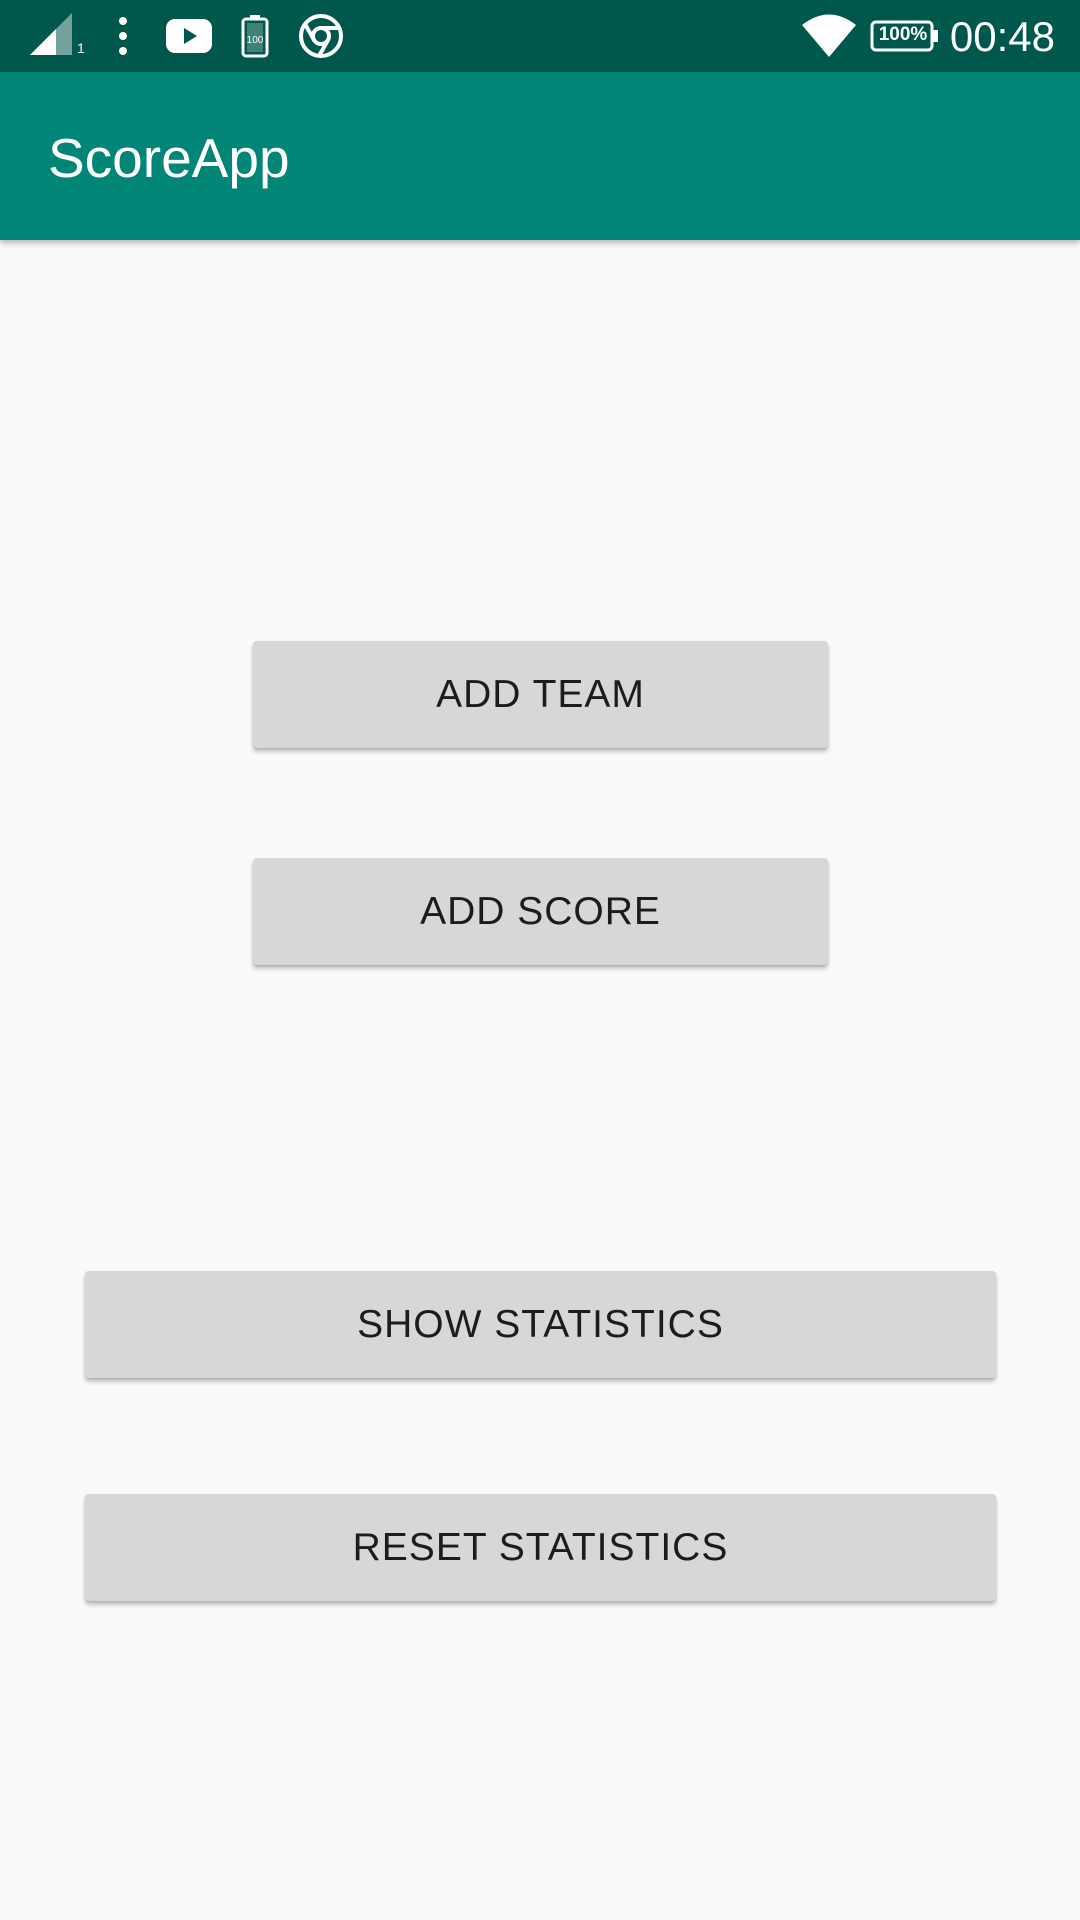 This screenshot has height=1920, width=1080. I want to click on clock: 00:48, so click(1002, 36).